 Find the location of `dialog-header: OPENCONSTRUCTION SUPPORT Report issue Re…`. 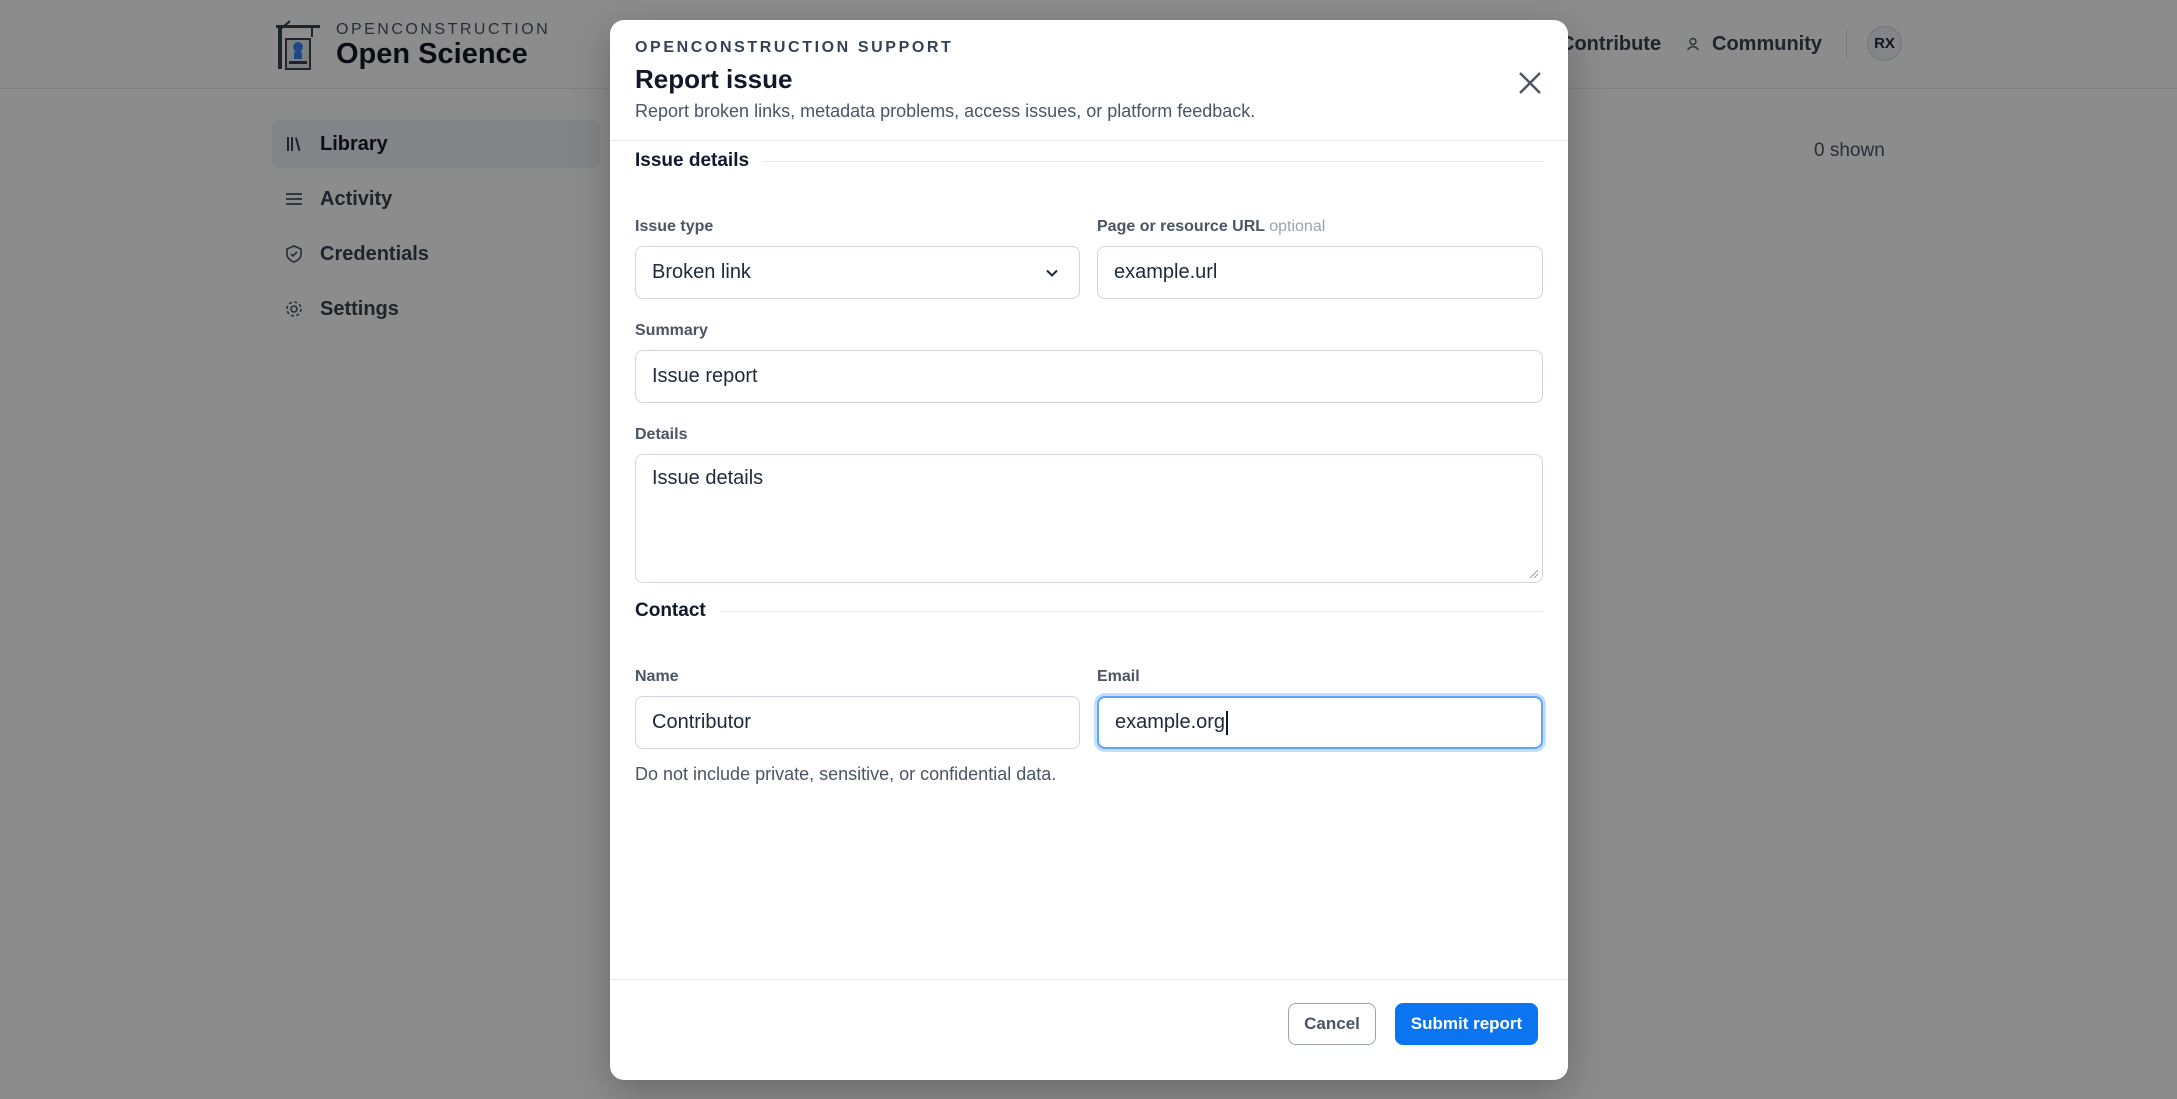

dialog-header: OPENCONSTRUCTION SUPPORT Report issue Re… is located at coordinates (1089, 80).